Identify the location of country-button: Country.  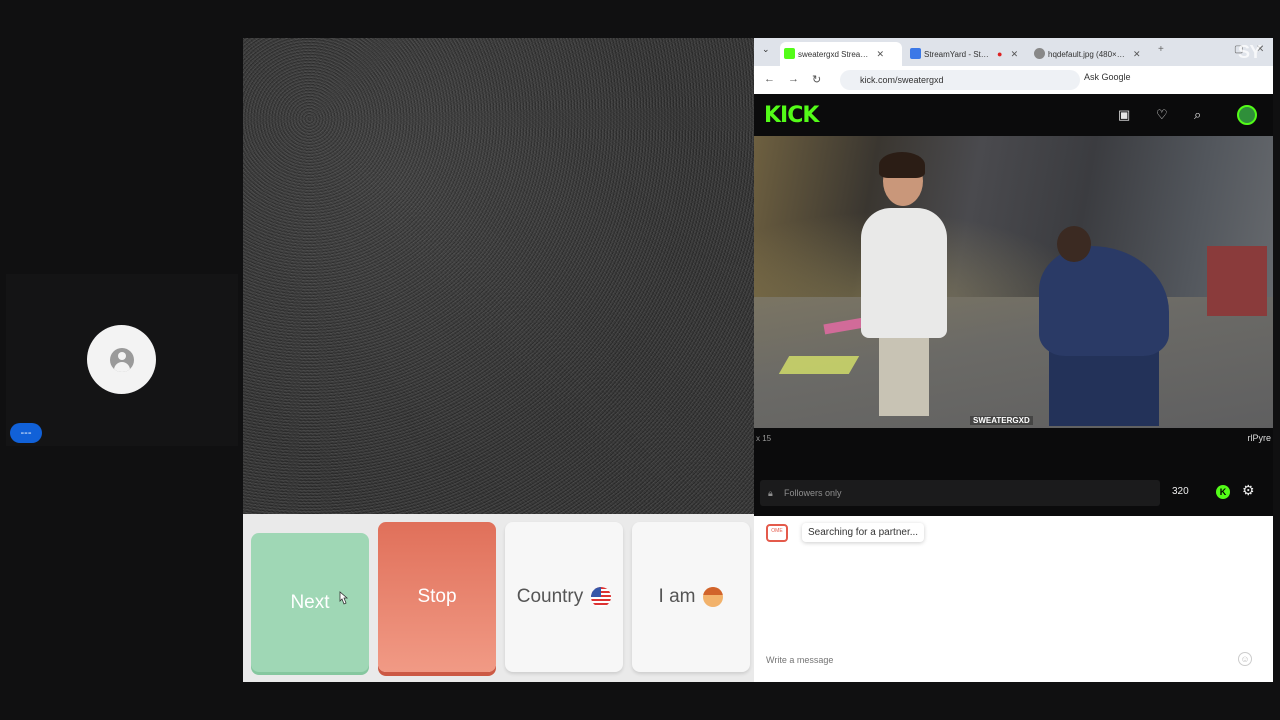
(564, 597).